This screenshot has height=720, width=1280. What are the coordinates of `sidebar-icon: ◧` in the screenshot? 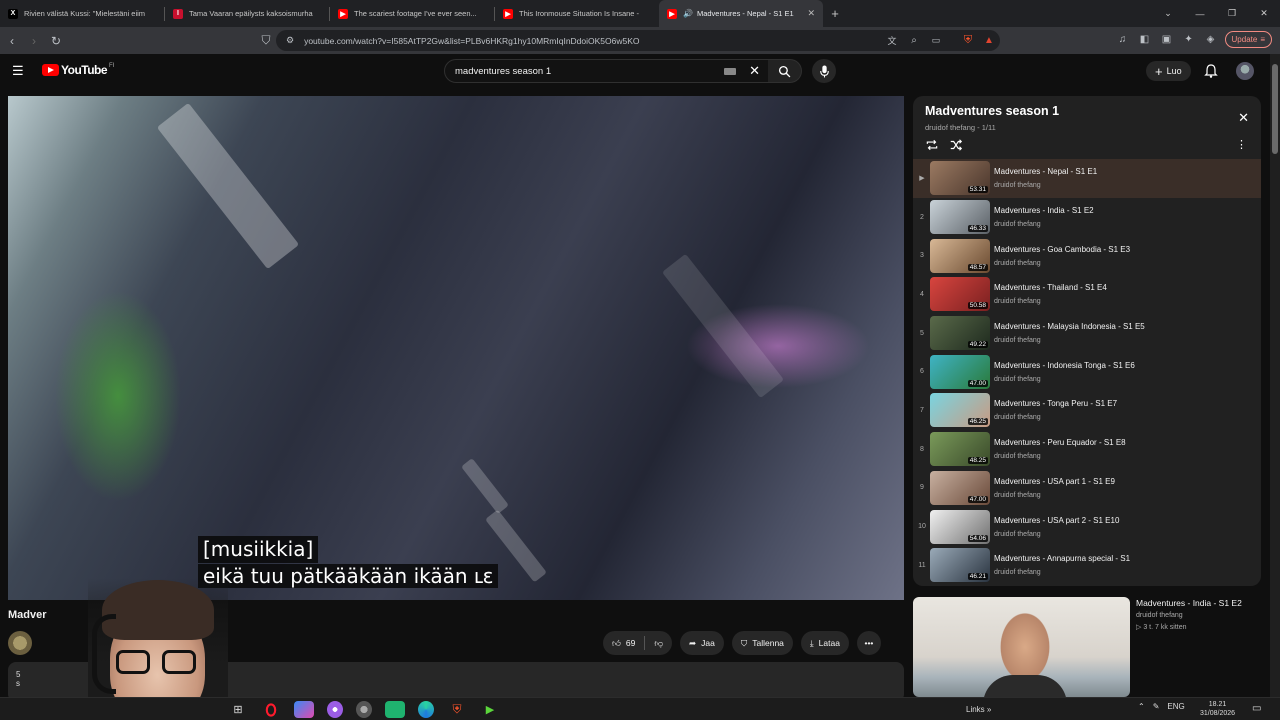 It's located at (1145, 40).